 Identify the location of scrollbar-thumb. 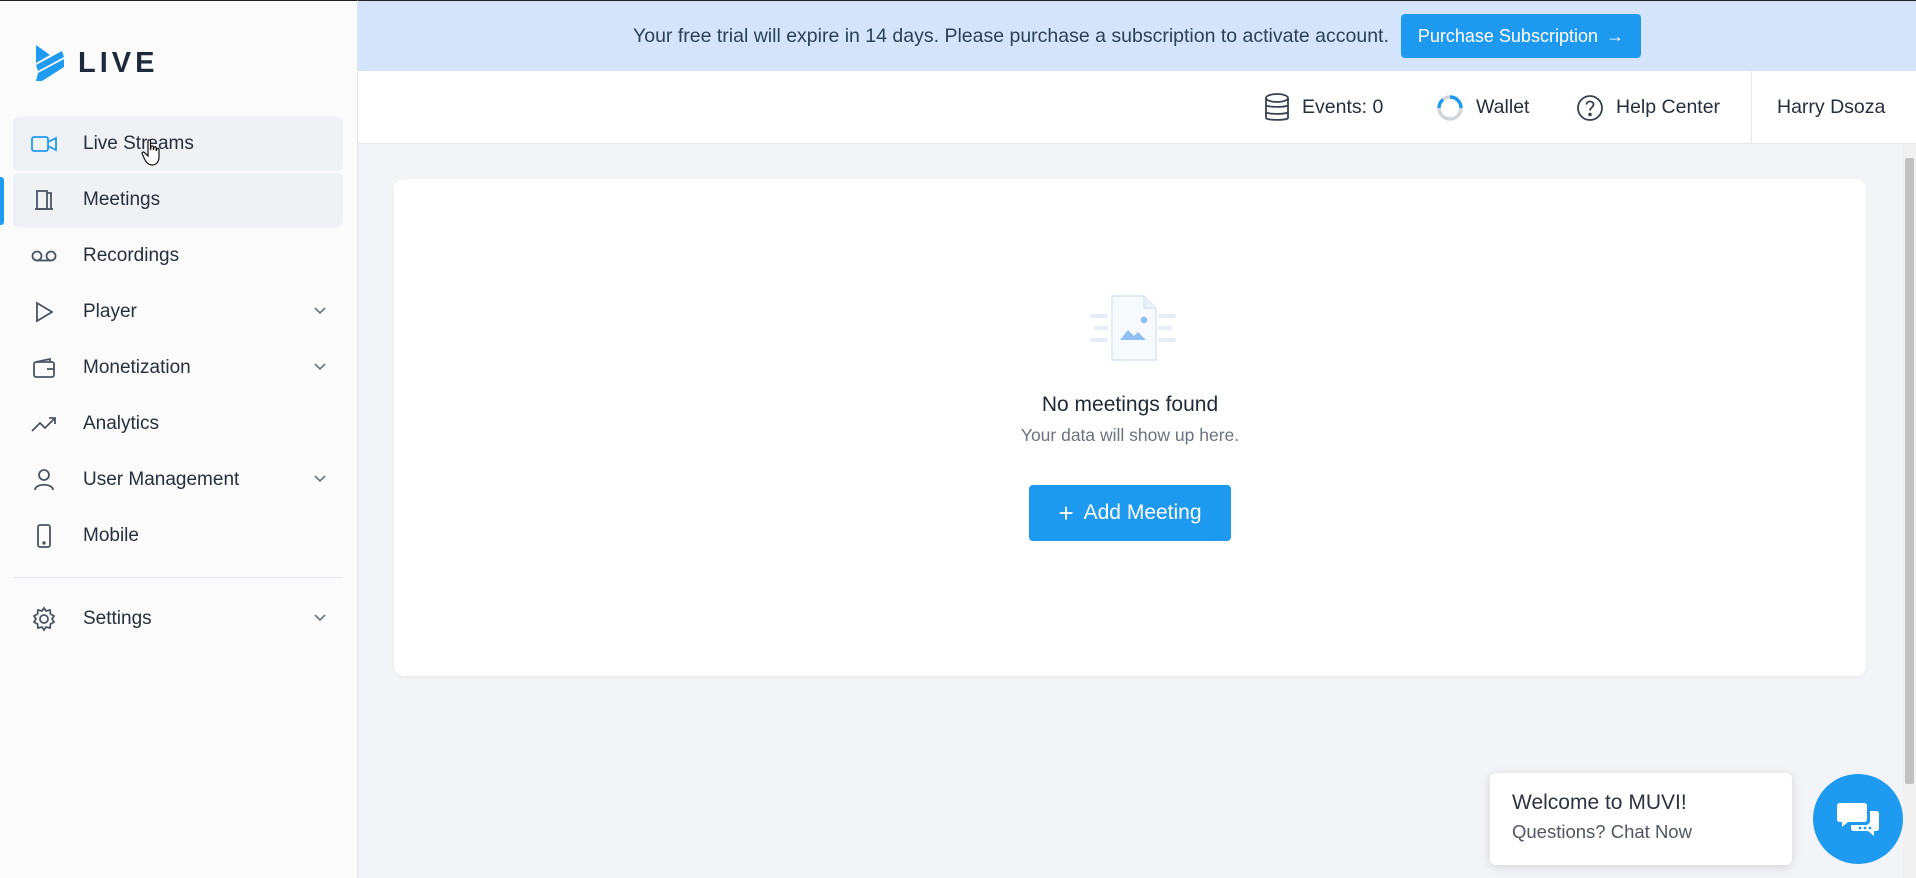
(1909, 471).